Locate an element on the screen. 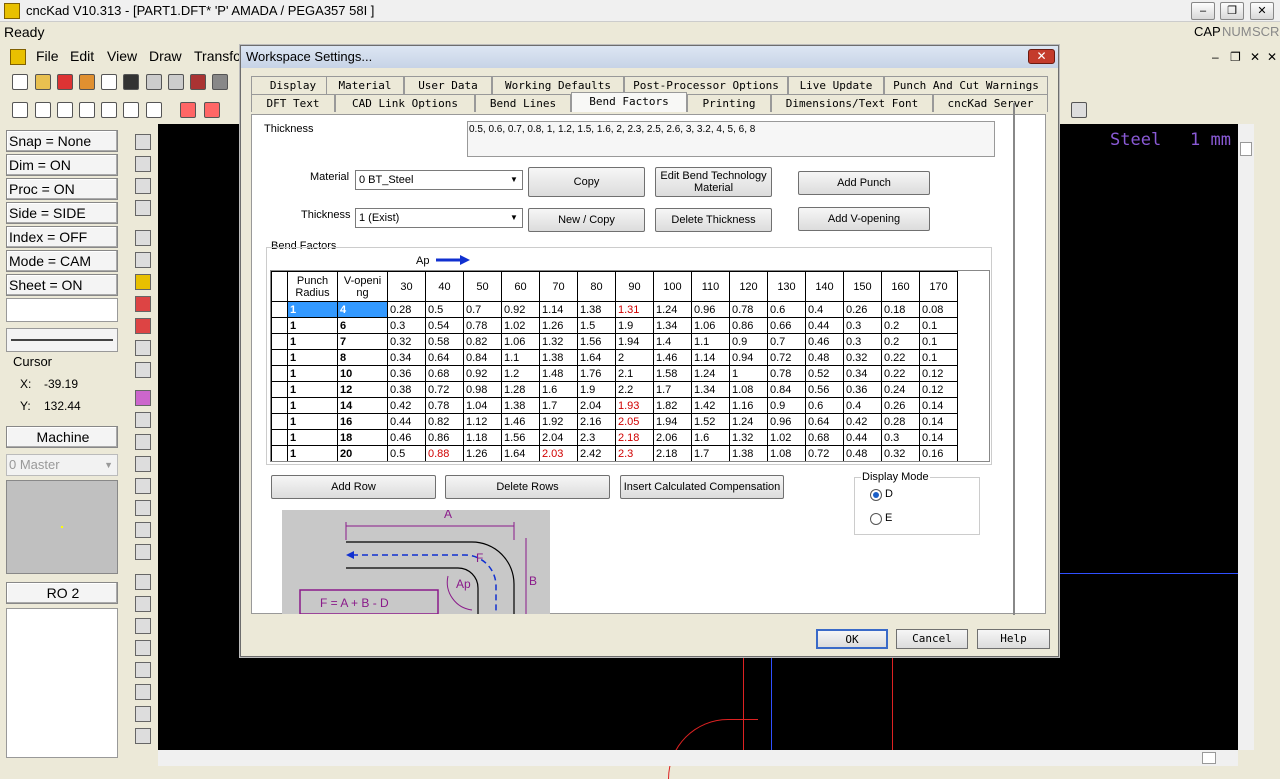  arc-icon is located at coordinates (20, 110).